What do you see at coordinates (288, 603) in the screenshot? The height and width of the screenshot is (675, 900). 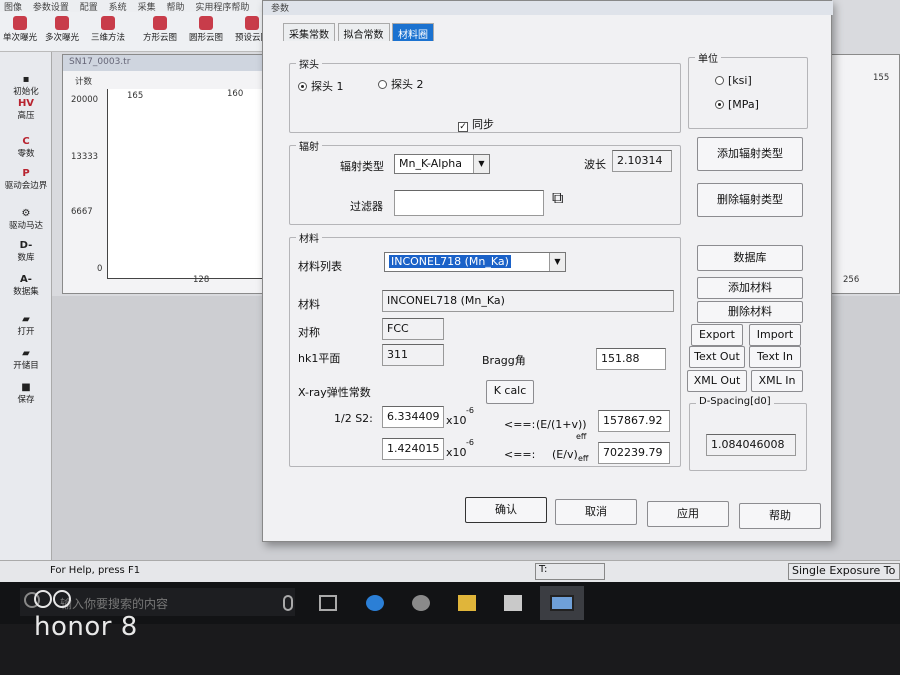 I see `microphone-icon` at bounding box center [288, 603].